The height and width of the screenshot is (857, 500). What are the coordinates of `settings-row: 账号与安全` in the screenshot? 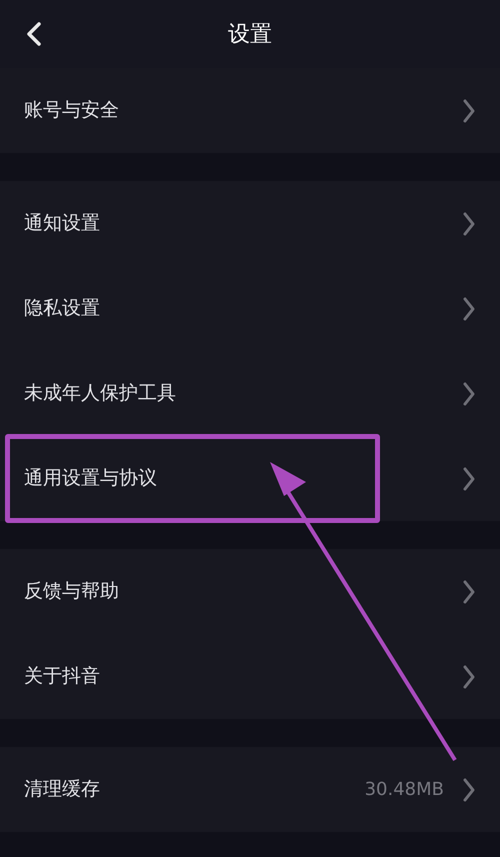 It's located at (250, 110).